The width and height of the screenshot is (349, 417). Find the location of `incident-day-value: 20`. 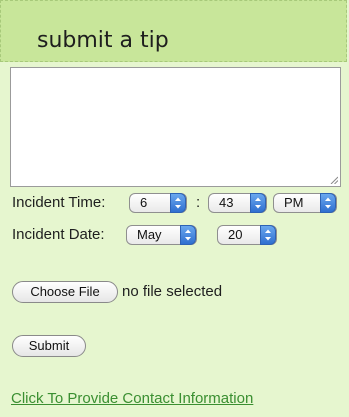

incident-day-value: 20 is located at coordinates (235, 234).